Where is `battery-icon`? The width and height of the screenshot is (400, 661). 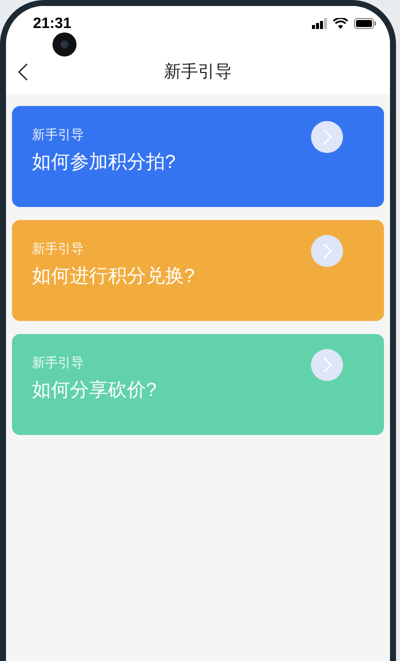
battery-icon is located at coordinates (365, 23).